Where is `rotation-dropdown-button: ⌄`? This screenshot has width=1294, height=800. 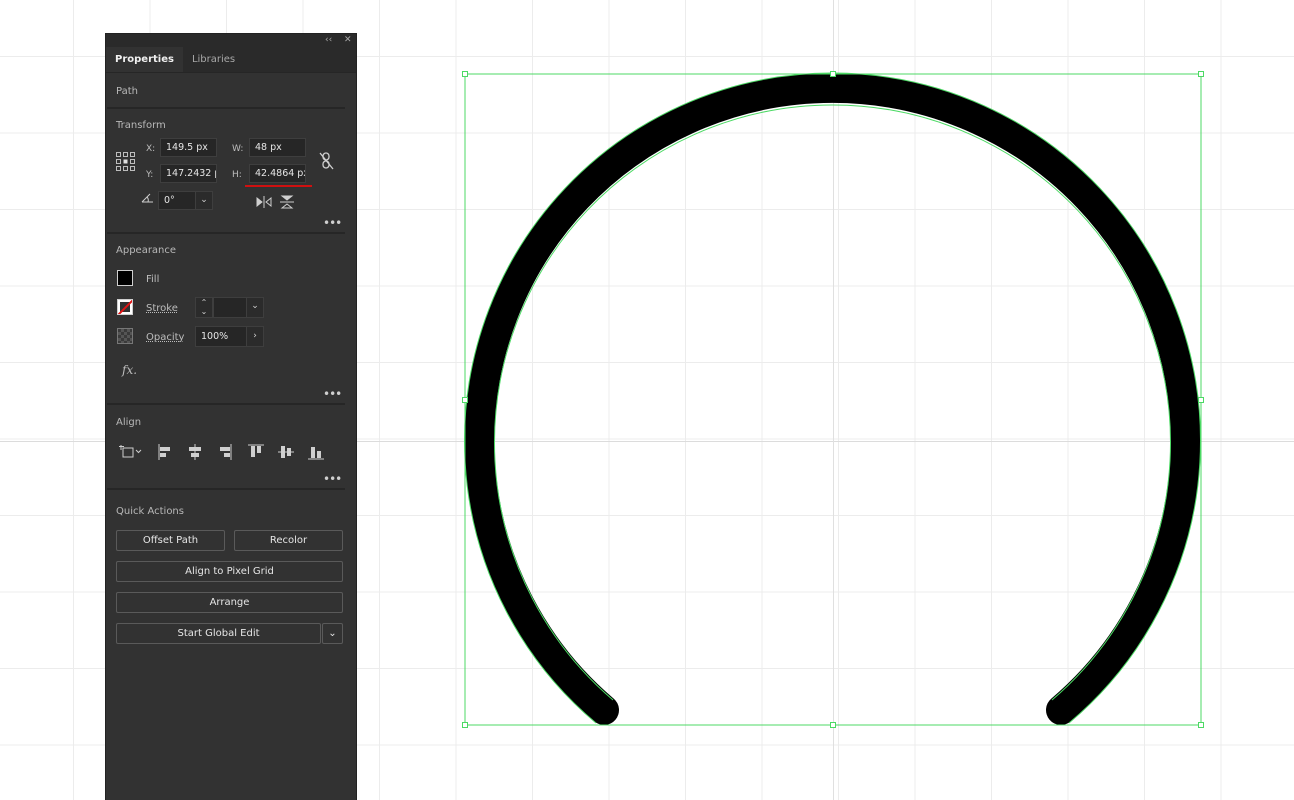
rotation-dropdown-button: ⌄ is located at coordinates (204, 200).